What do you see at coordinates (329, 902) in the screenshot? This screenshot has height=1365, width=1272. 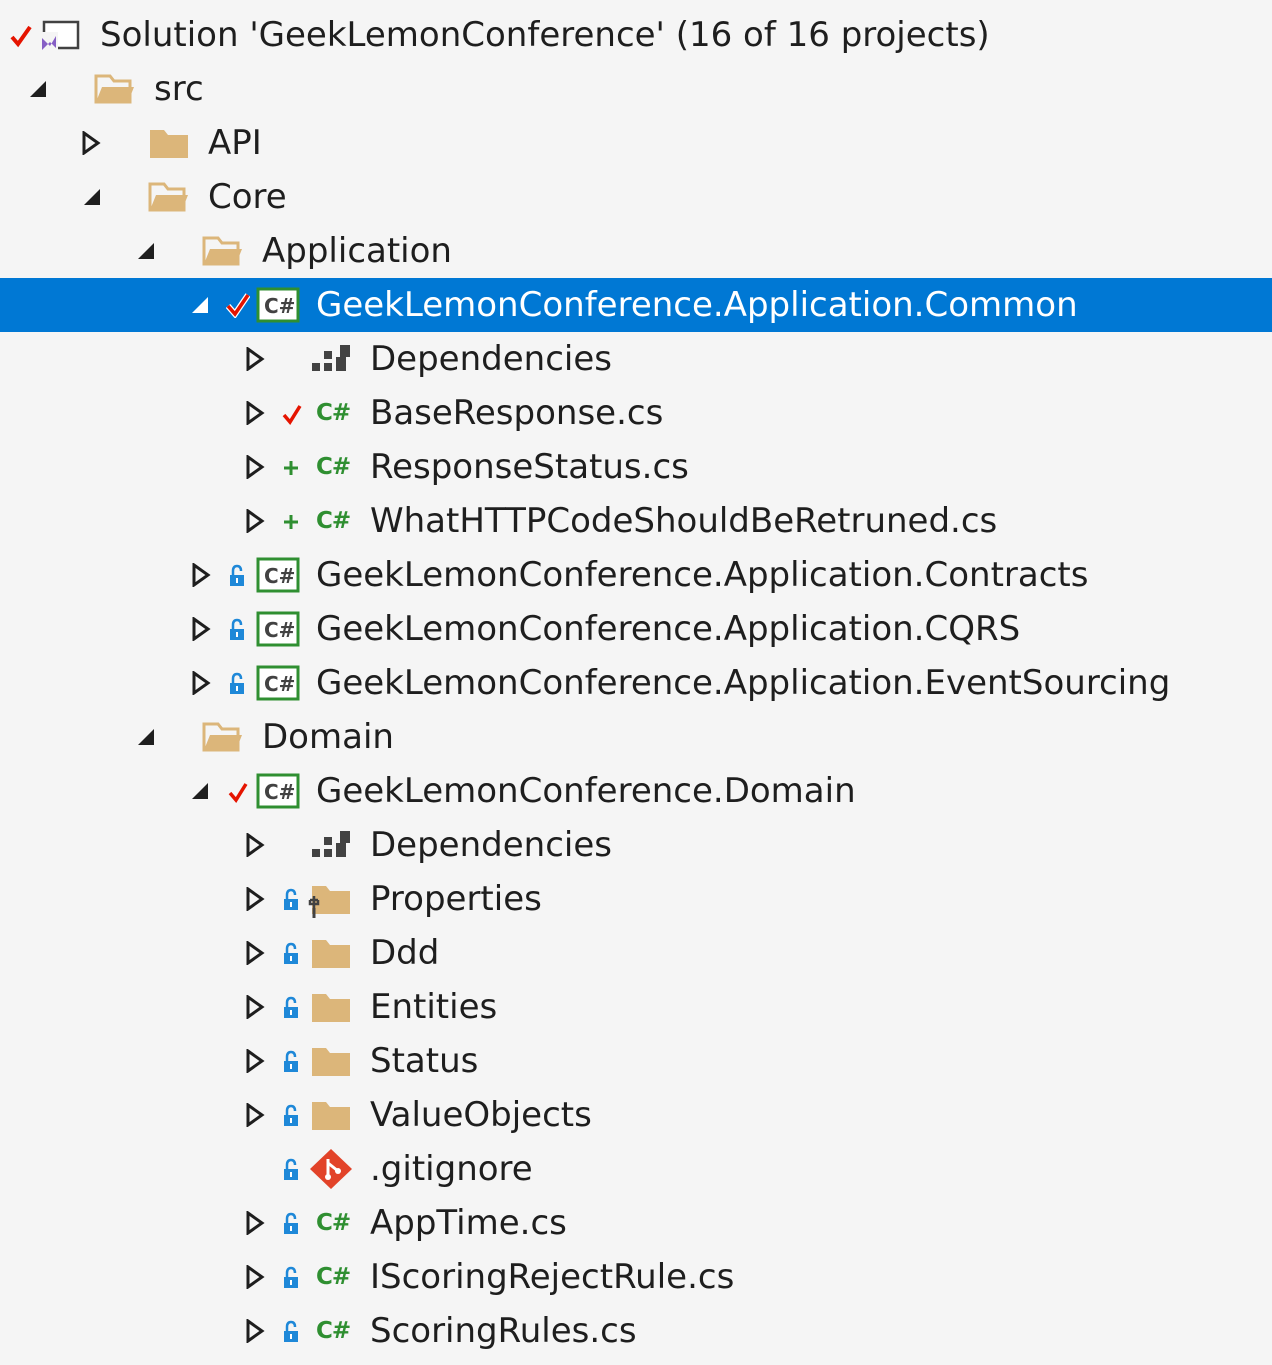 I see `properties-folder-icon` at bounding box center [329, 902].